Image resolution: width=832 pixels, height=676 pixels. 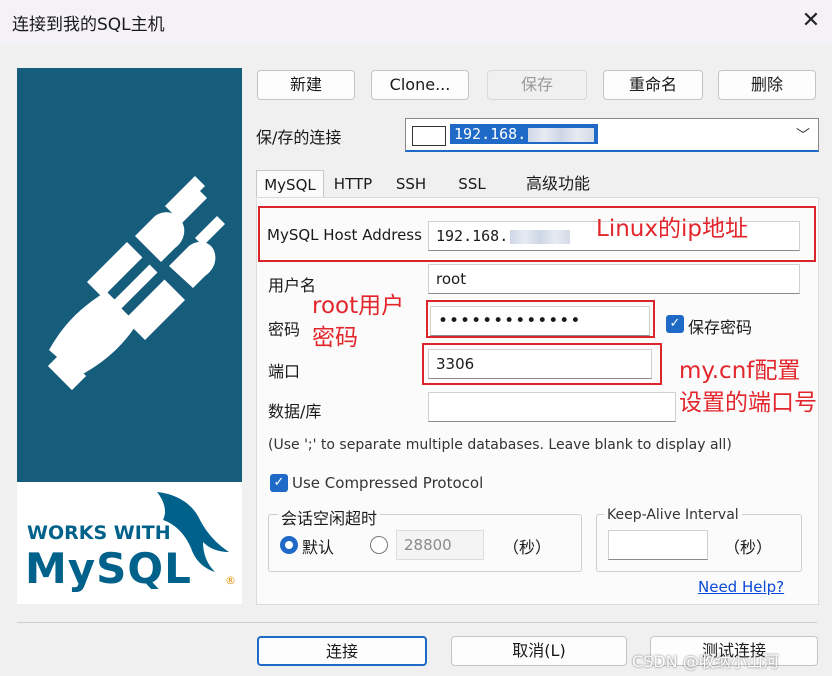 What do you see at coordinates (344, 235) in the screenshot?
I see `host-label: MySQL Host Address` at bounding box center [344, 235].